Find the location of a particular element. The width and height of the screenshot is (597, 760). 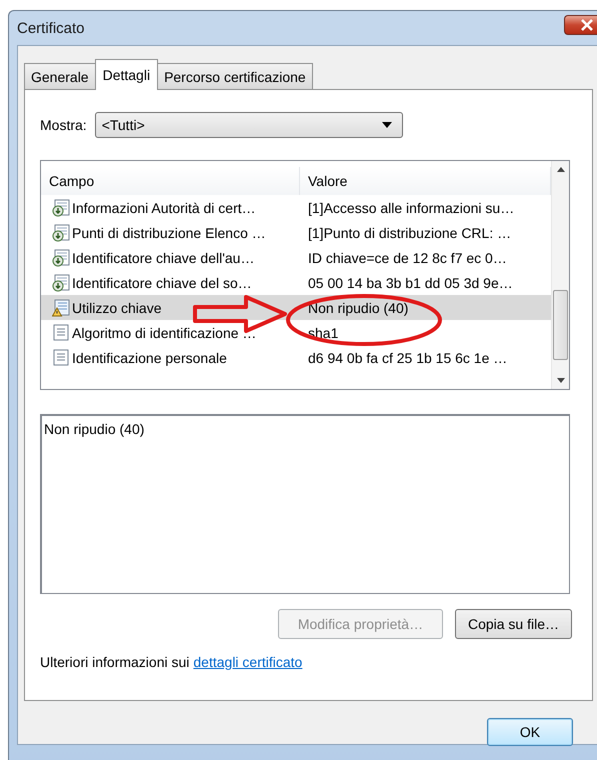

scrollbar is located at coordinates (560, 275).